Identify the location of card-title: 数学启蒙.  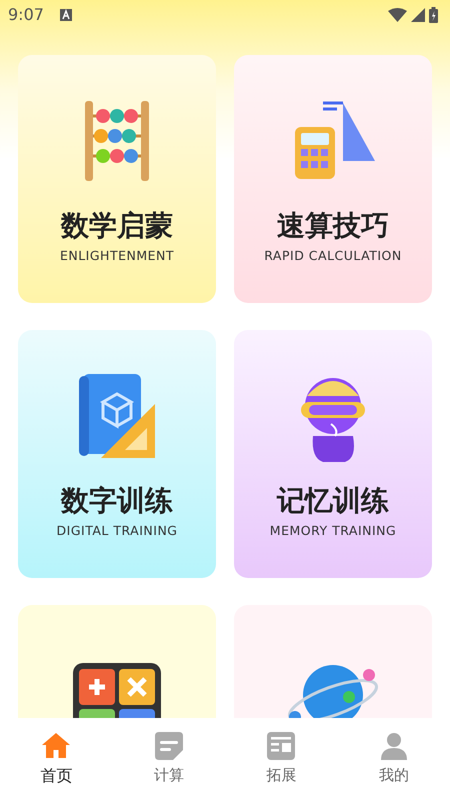
(117, 226).